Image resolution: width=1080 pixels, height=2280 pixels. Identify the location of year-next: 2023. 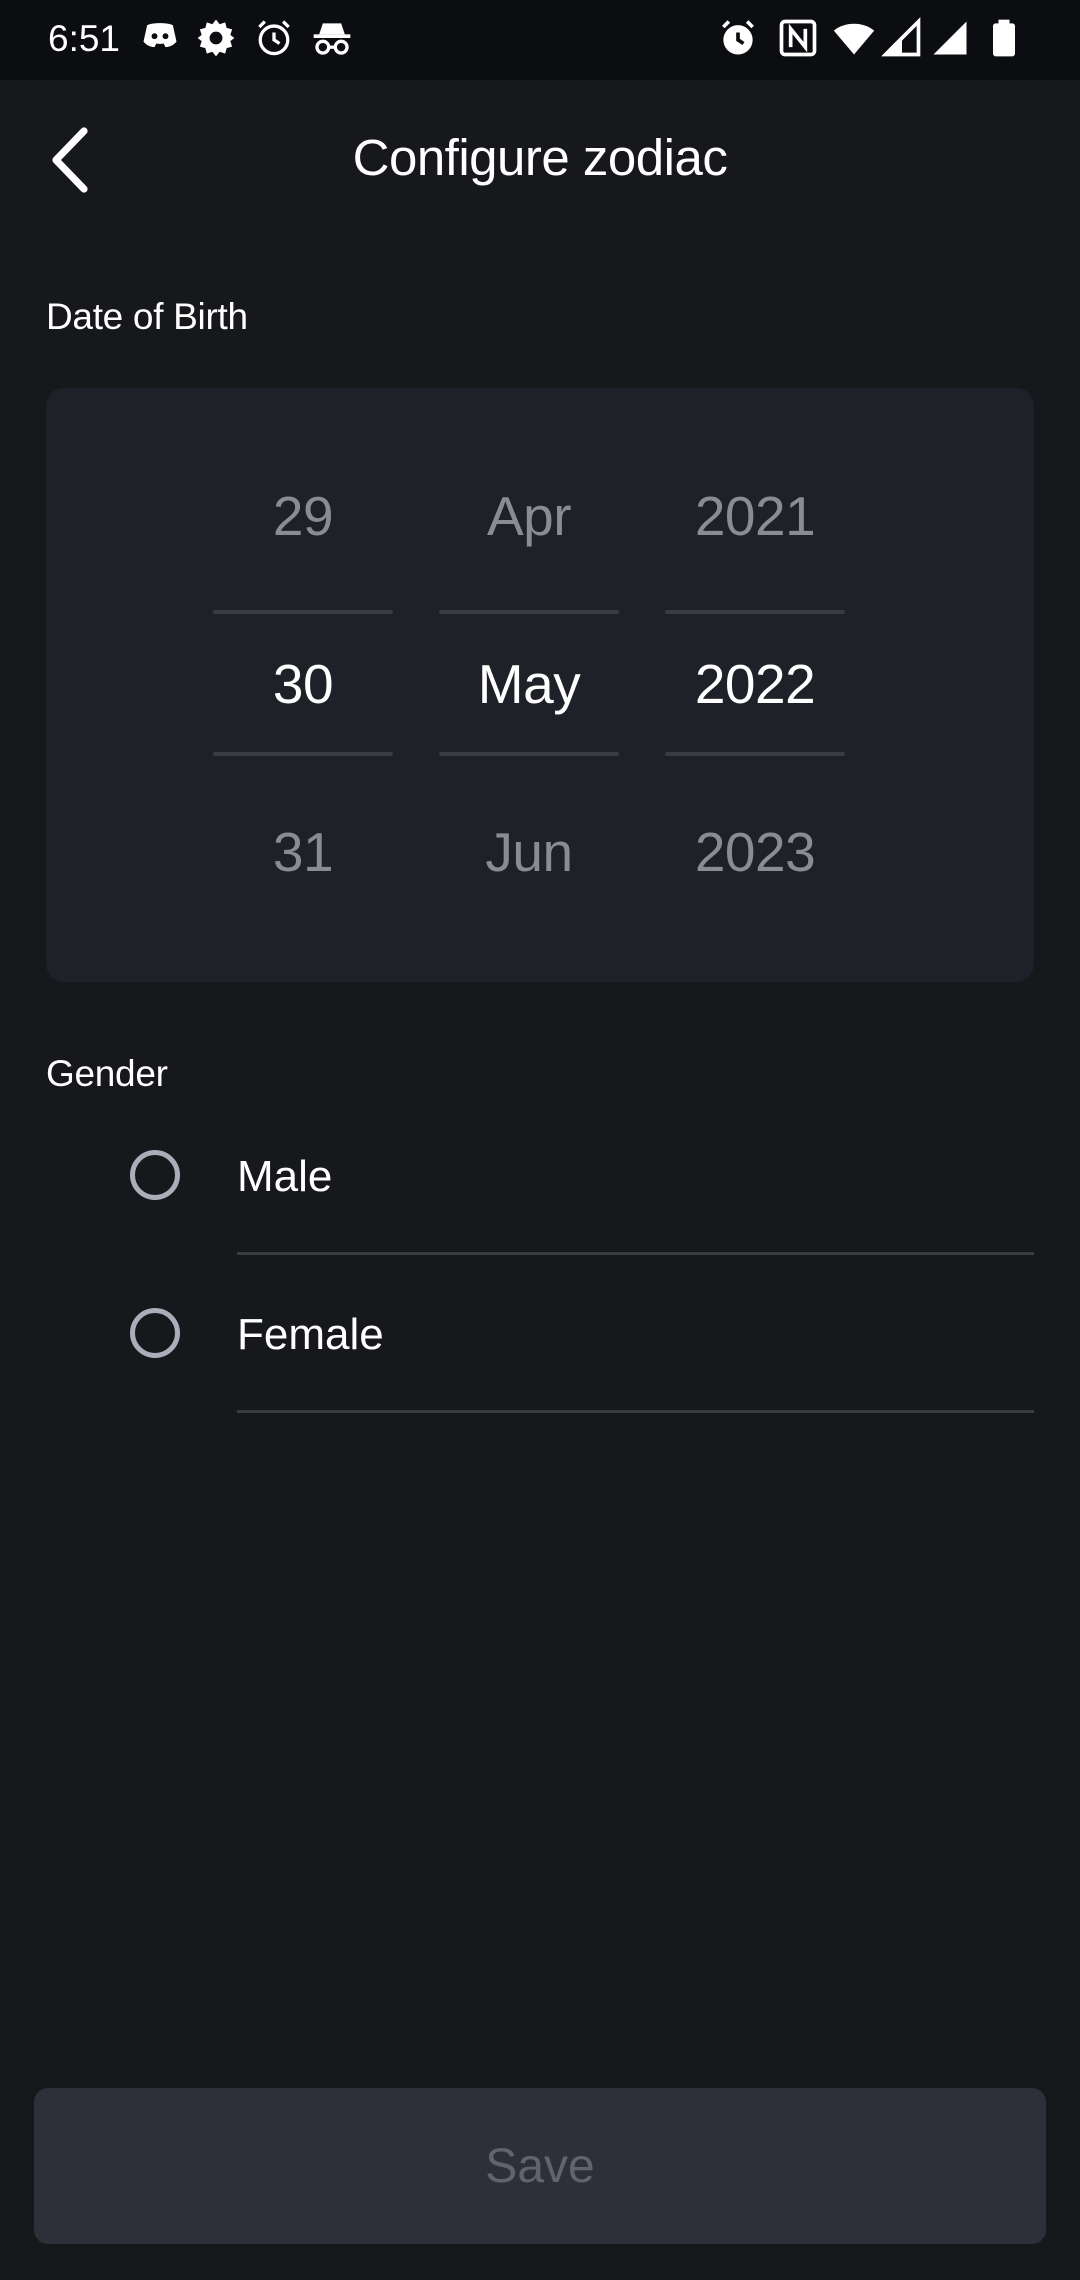
(755, 852).